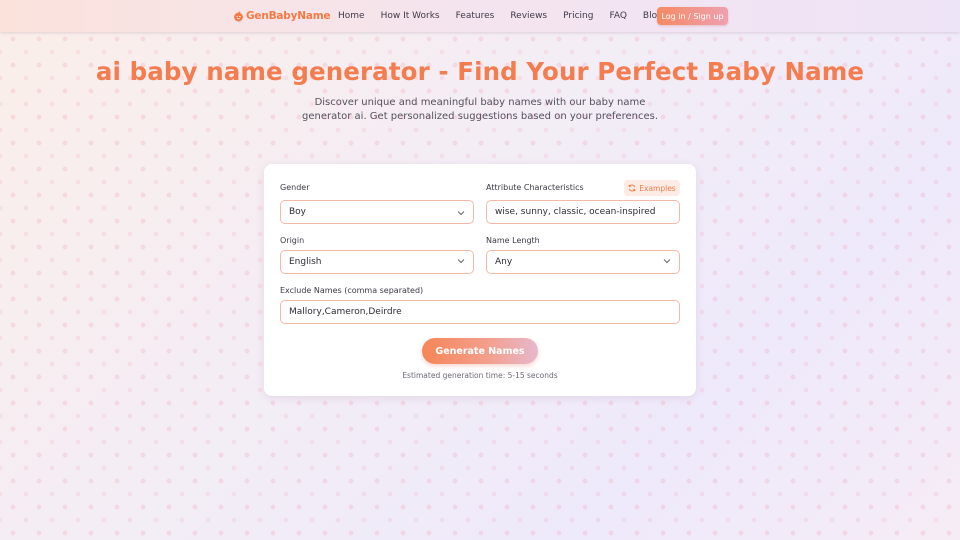  Describe the element at coordinates (480, 351) in the screenshot. I see `generate-names-button: Generate Names` at that location.